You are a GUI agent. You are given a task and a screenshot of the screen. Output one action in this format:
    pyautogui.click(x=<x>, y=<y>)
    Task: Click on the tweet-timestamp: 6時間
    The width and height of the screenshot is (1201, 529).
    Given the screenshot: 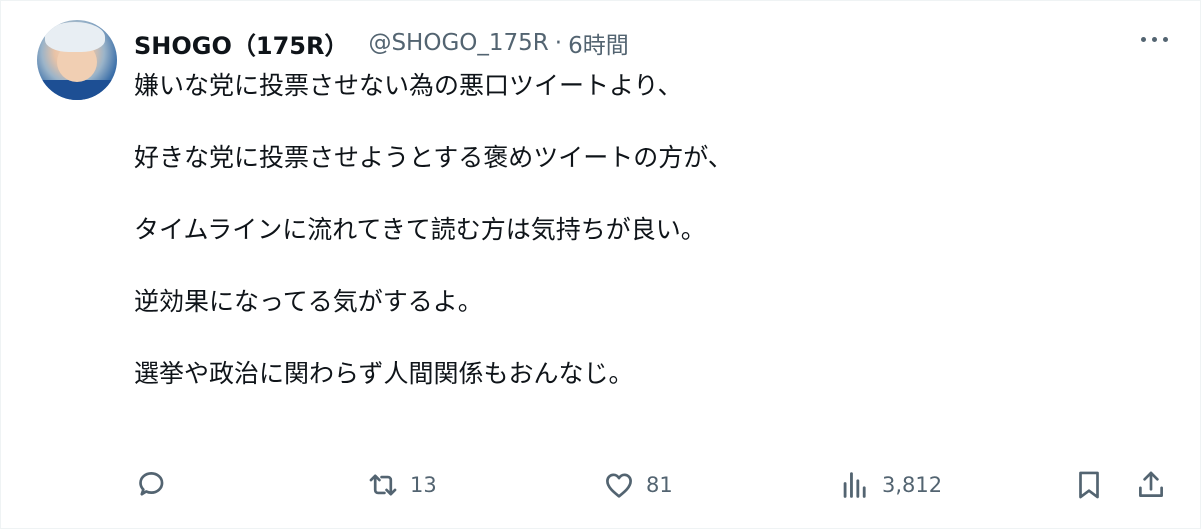 What is the action you would take?
    pyautogui.click(x=598, y=43)
    